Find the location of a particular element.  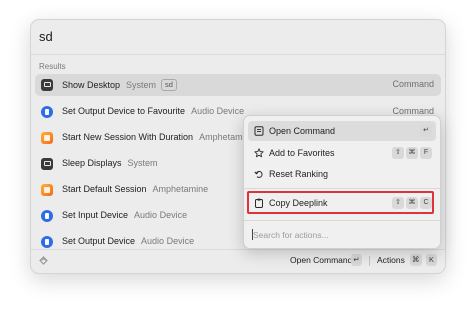

result-row-show-desktop: Show Desktop System sd Command is located at coordinates (238, 85).